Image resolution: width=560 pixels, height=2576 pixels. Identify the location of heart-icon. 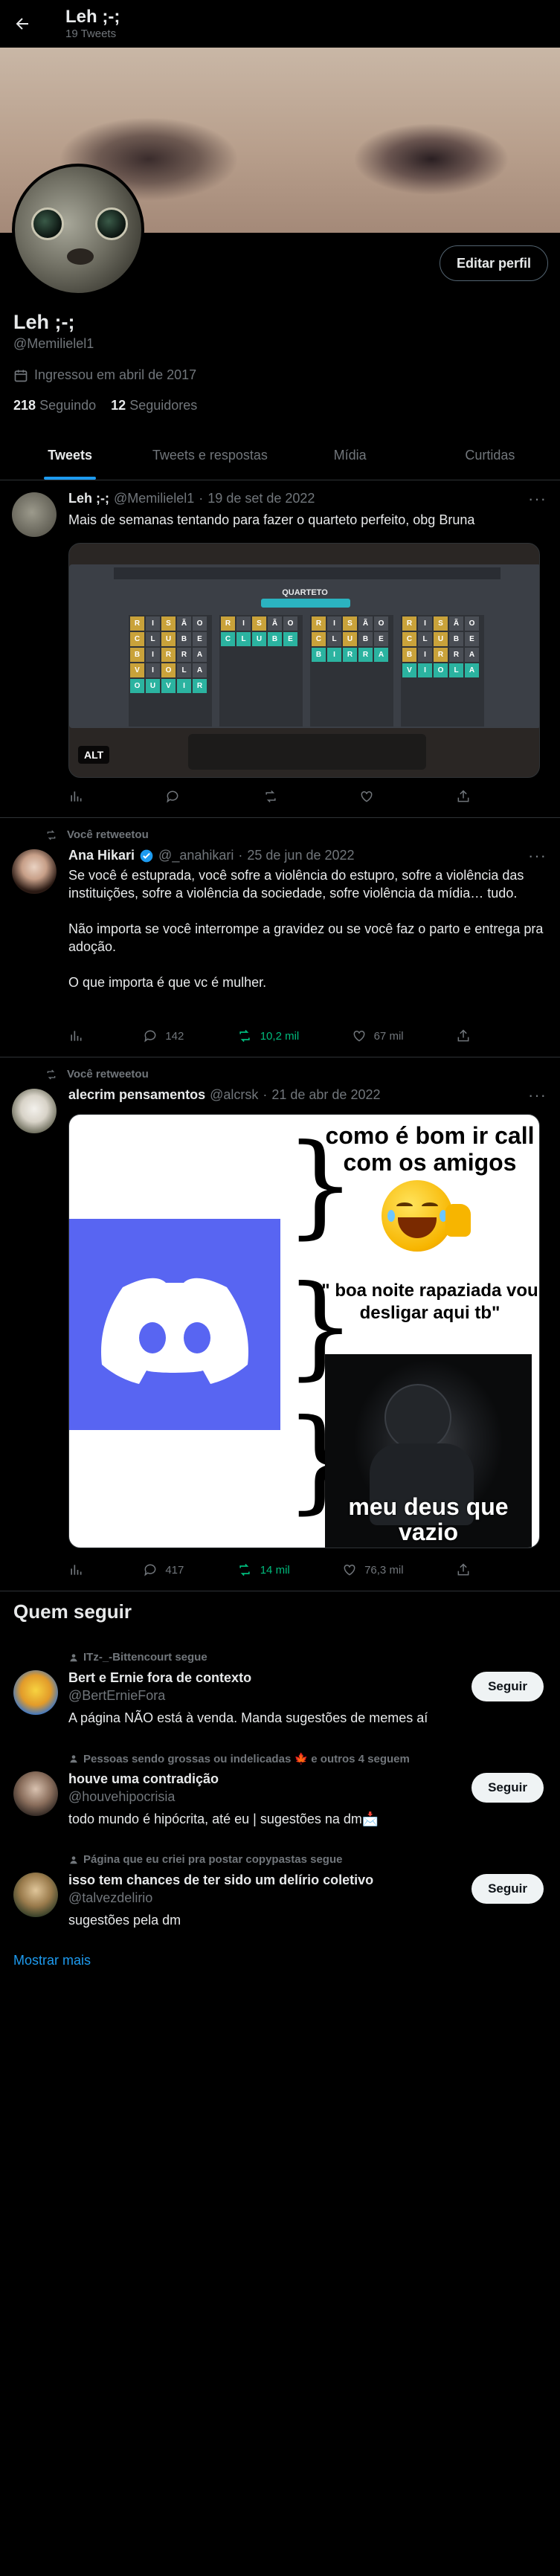
(359, 1036).